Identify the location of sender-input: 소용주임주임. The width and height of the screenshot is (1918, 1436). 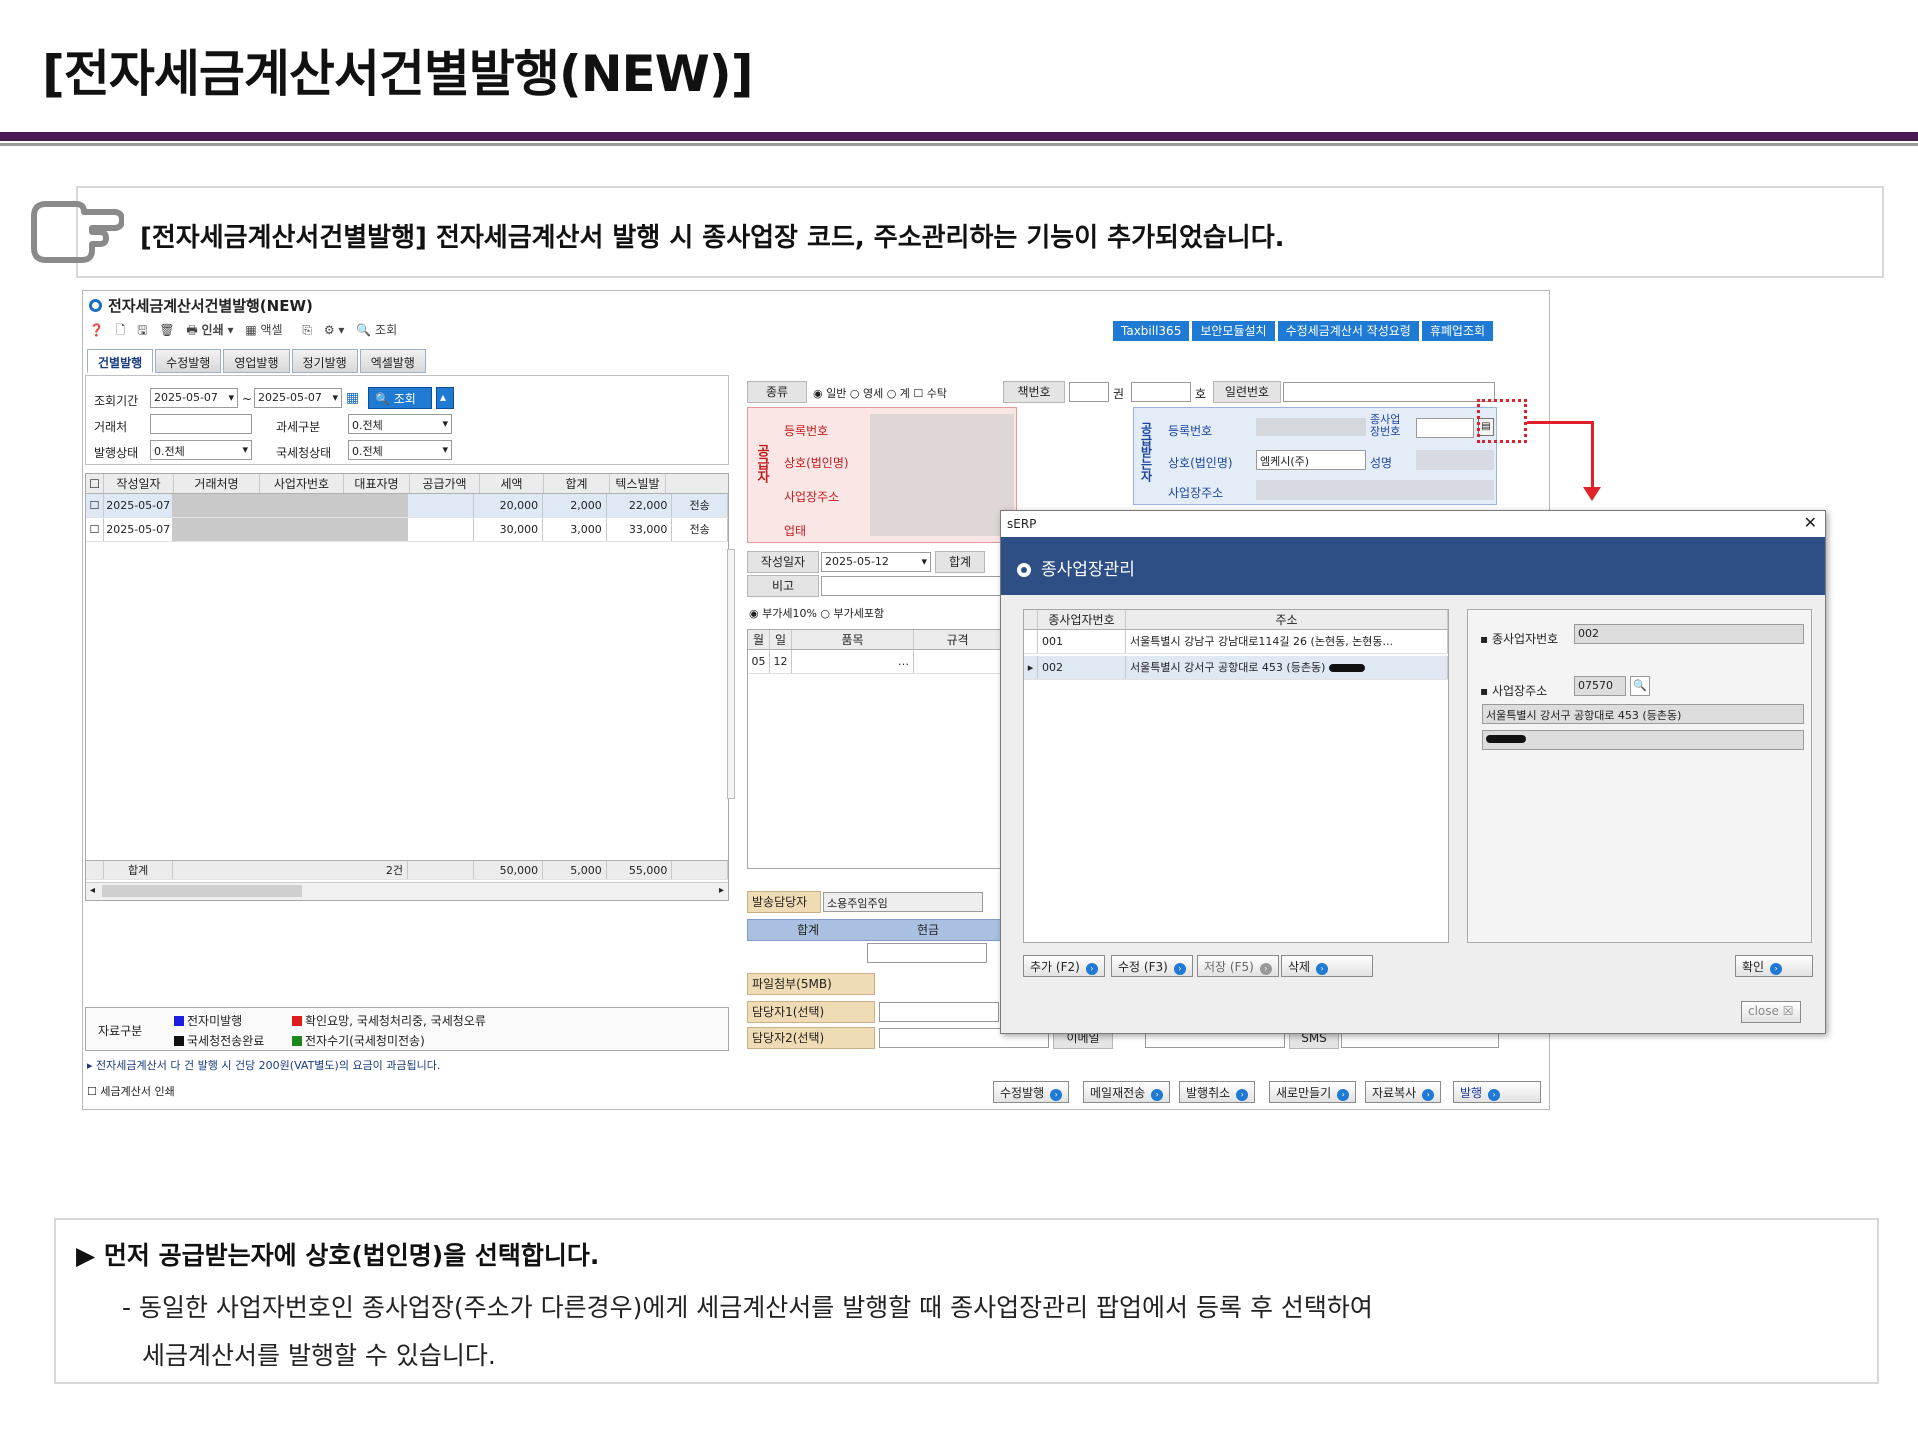
(903, 902).